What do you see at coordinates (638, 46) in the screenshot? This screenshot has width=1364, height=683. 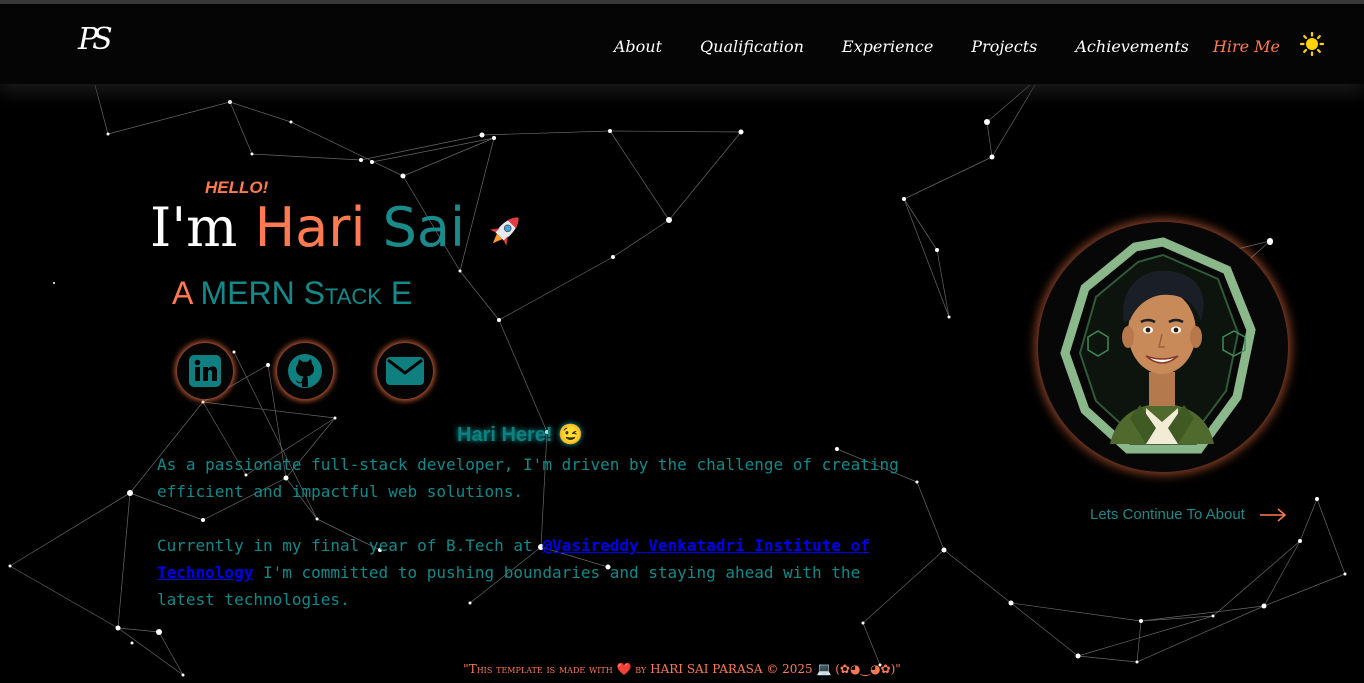 I see `nav-link-about: About` at bounding box center [638, 46].